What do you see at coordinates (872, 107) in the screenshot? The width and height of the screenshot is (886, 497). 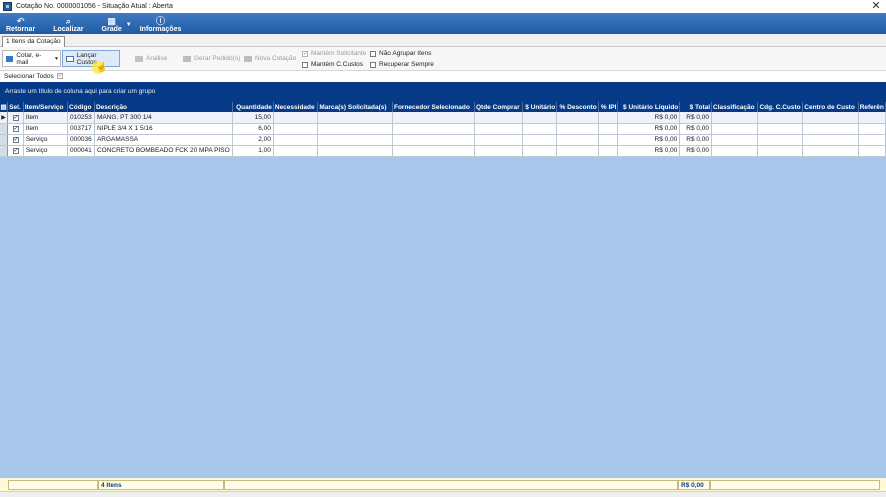 I see `column-header-referencia: Referên` at bounding box center [872, 107].